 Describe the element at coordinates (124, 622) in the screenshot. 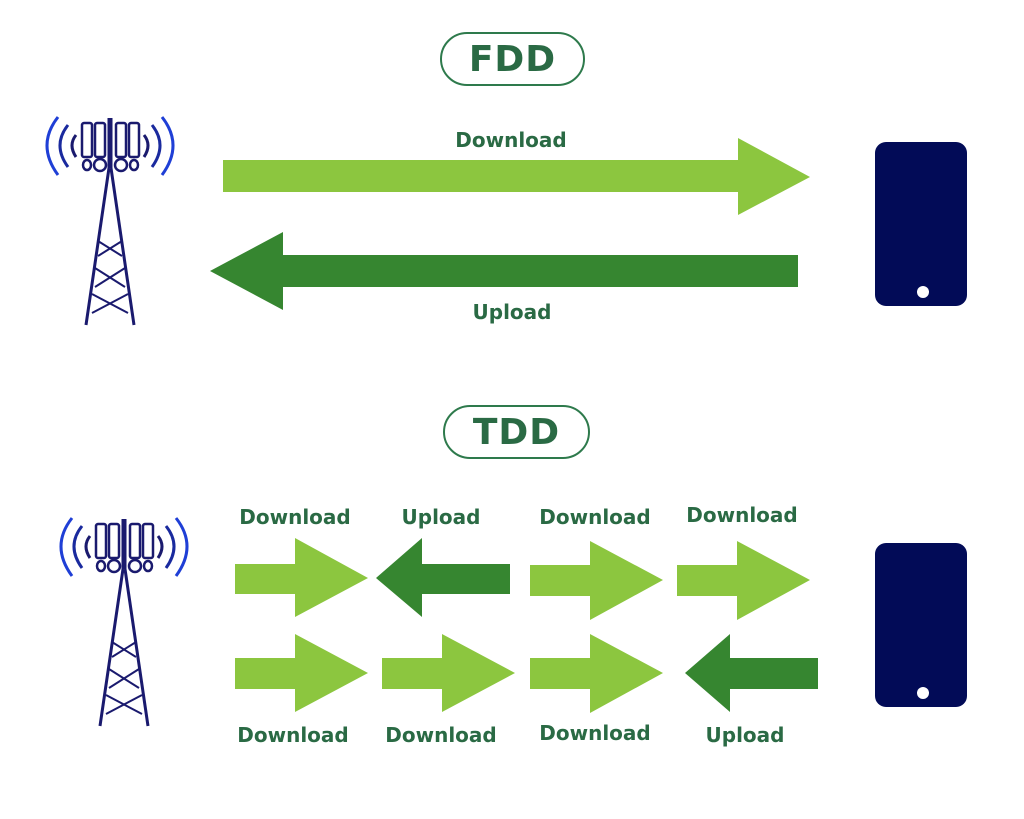

I see `tdd-cell-tower-icon` at that location.